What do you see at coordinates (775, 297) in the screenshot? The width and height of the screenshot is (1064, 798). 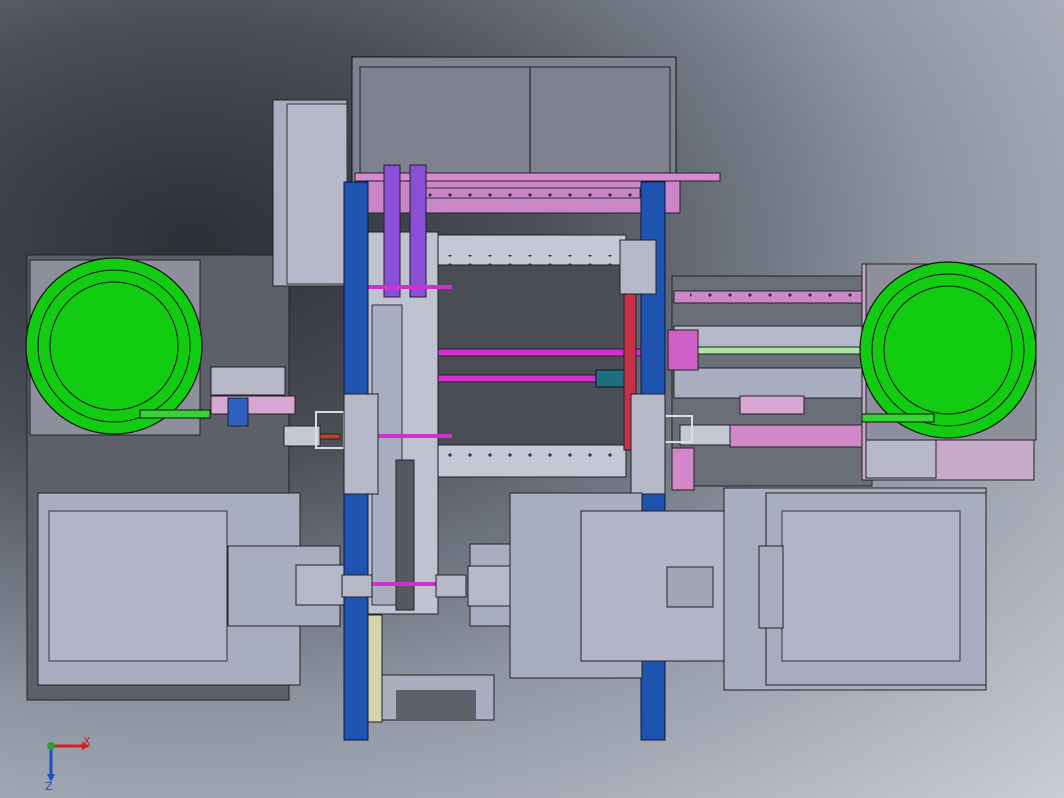 I see `right-upper-rail-holes` at bounding box center [775, 297].